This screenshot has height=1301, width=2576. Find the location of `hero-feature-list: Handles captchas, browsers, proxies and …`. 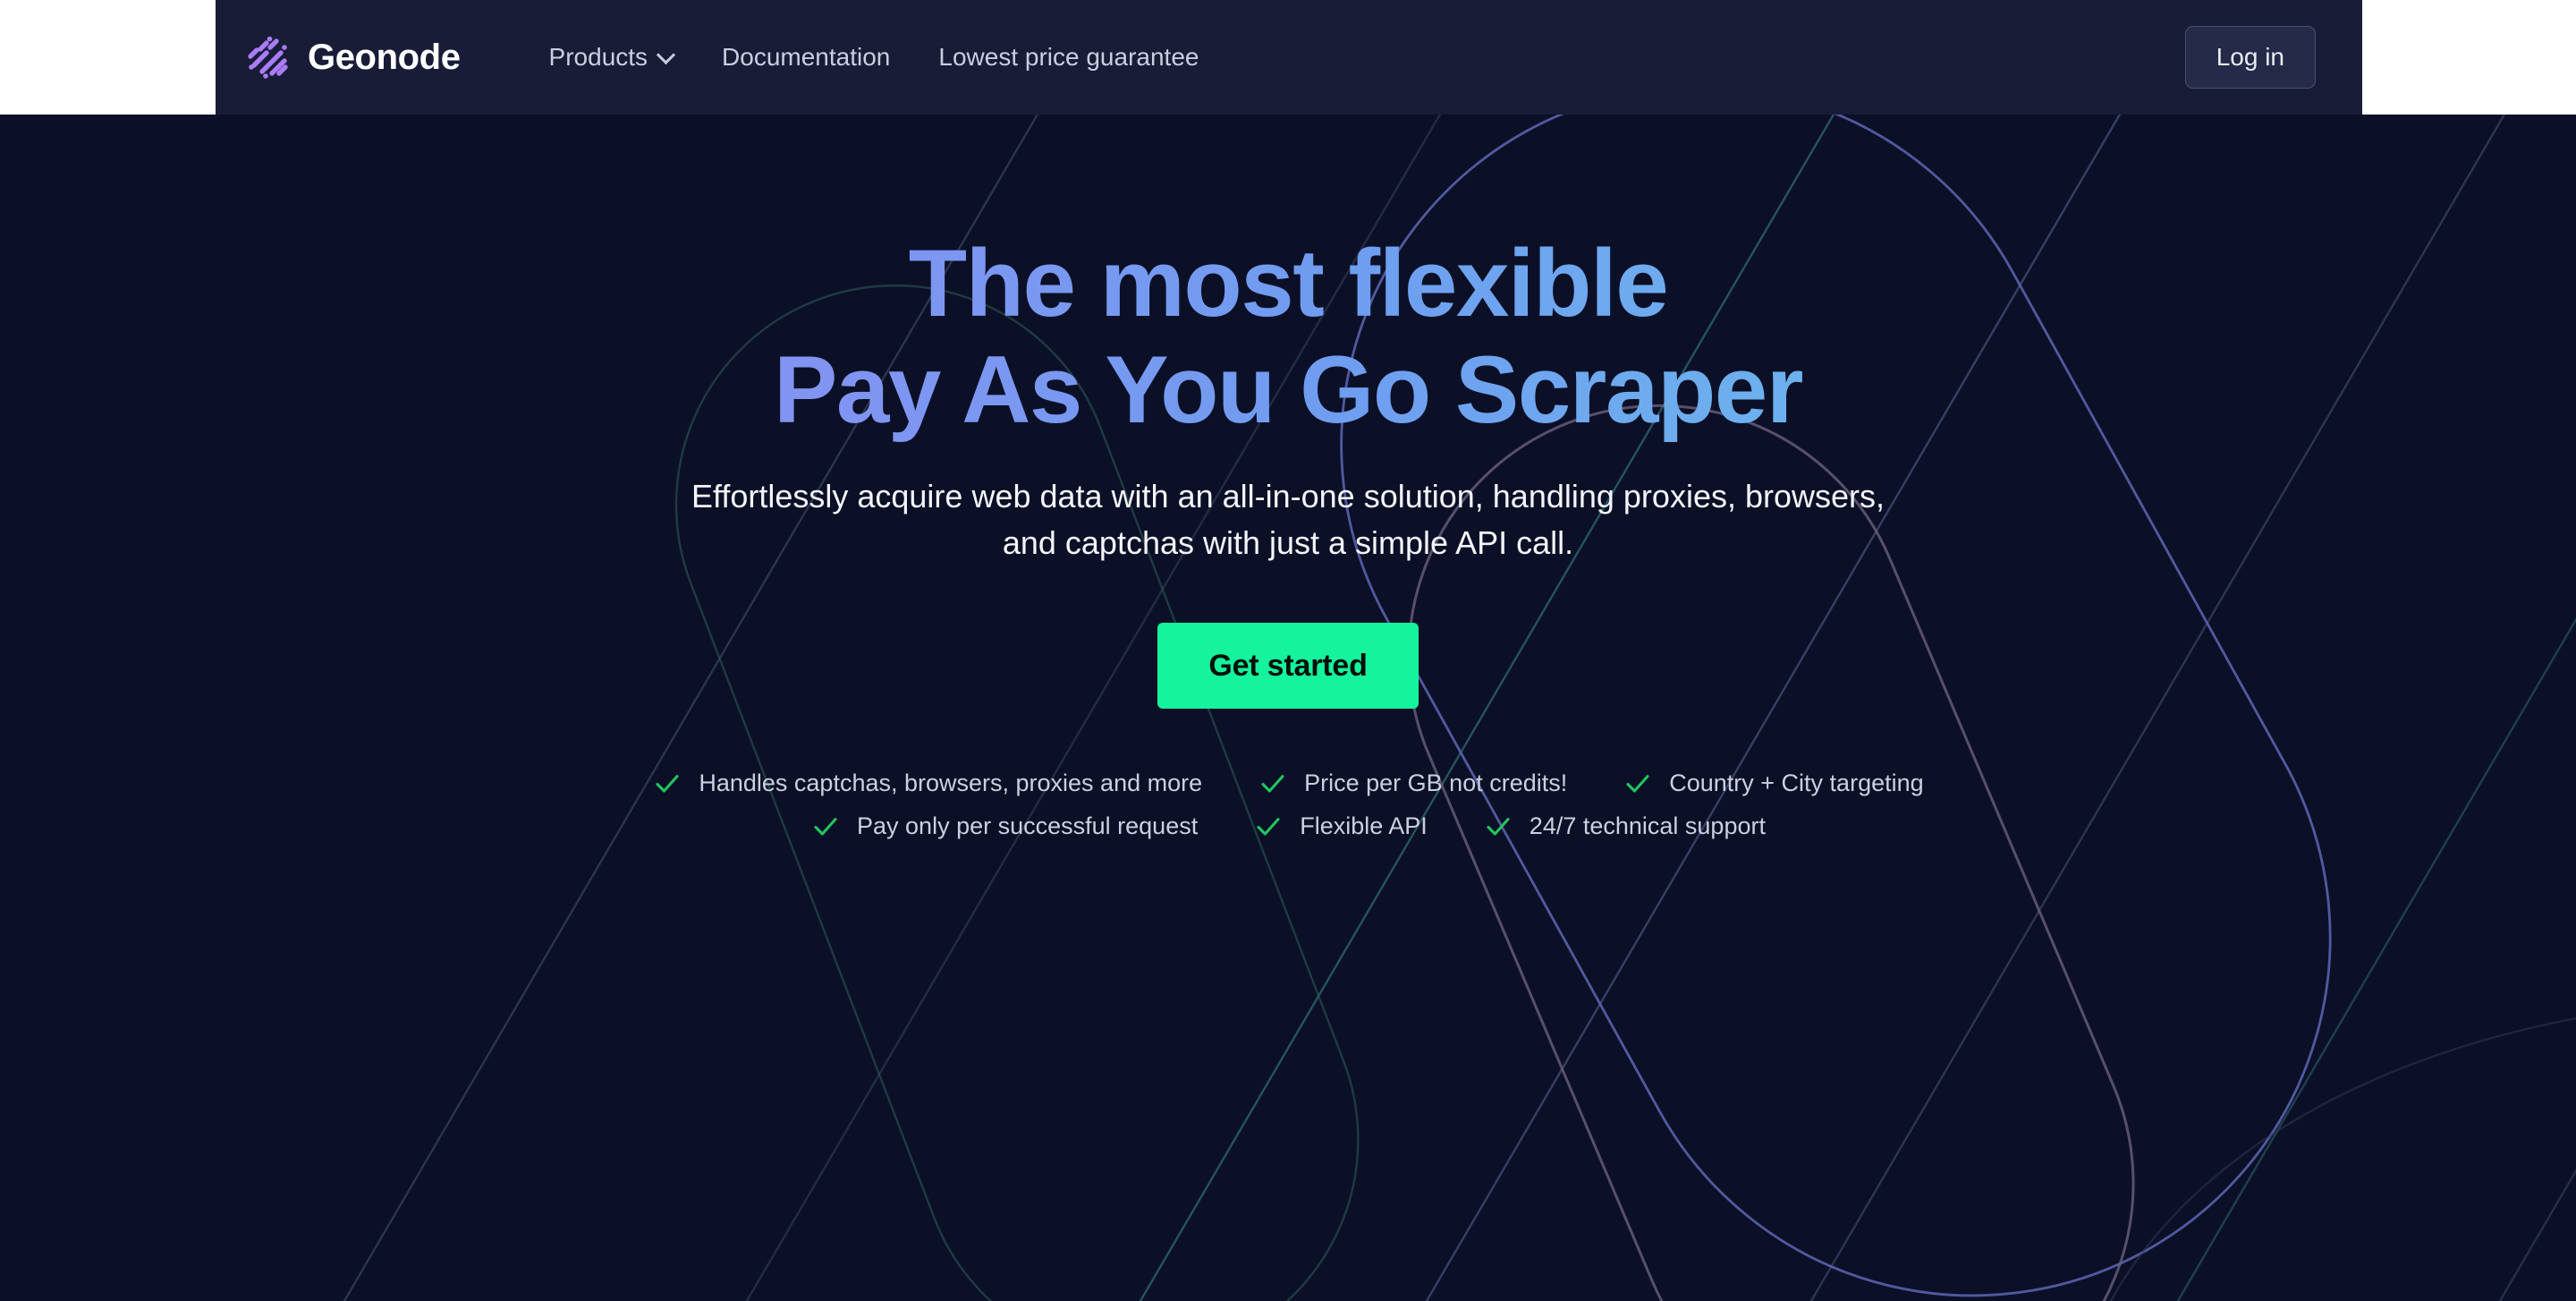

hero-feature-list: Handles captchas, browsers, proxies and … is located at coordinates (1288, 805).